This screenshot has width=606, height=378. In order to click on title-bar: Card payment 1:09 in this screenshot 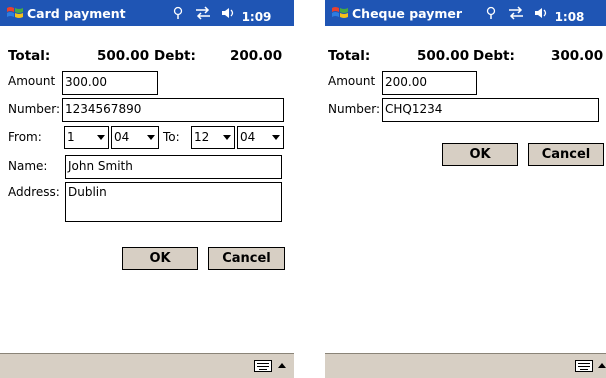, I will do `click(147, 13)`.